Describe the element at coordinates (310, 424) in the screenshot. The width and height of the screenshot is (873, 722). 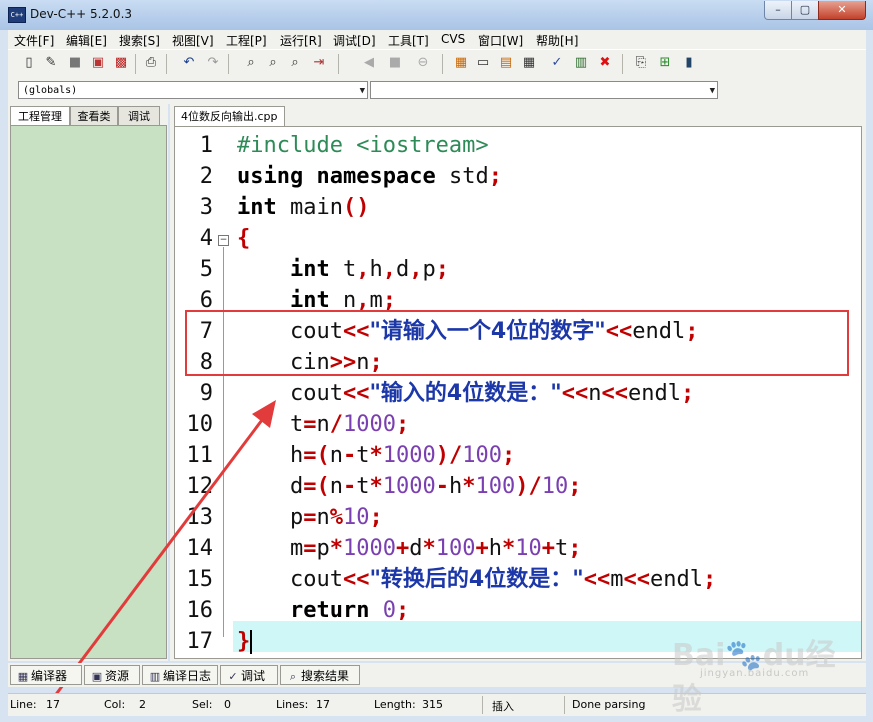
I see `code-token: =` at that location.